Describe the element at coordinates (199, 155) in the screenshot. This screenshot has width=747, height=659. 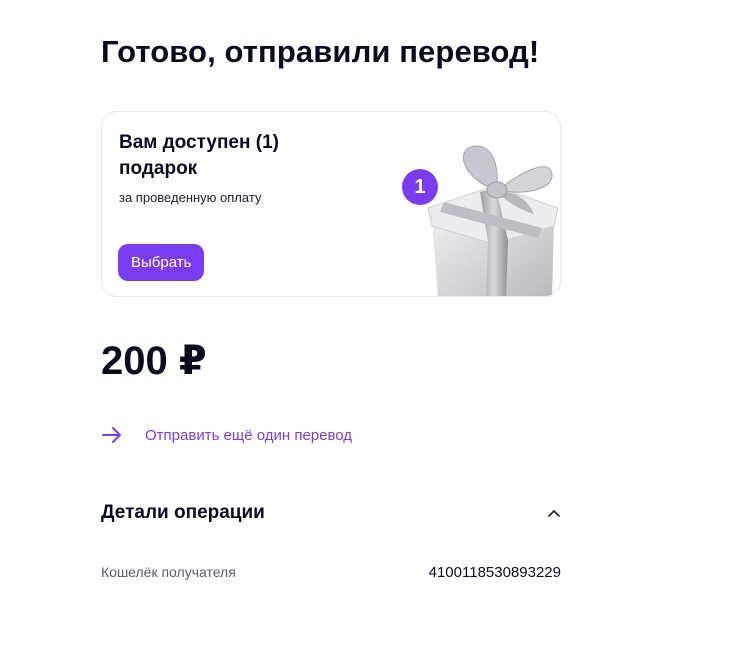
I see `gift-card-title: Вам доступен (1) подарок` at that location.